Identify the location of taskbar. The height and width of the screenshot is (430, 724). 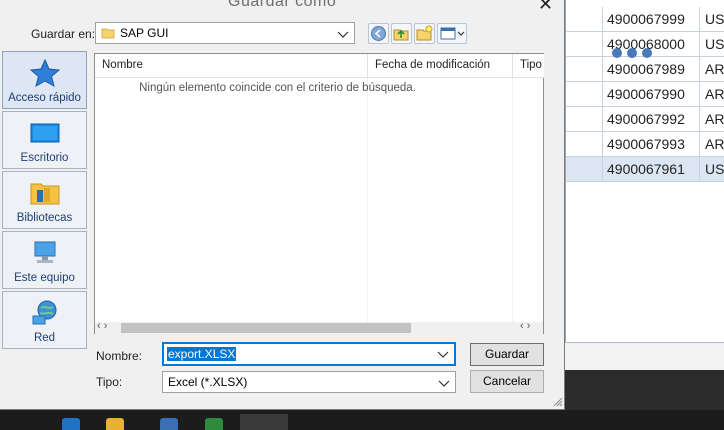
(362, 420).